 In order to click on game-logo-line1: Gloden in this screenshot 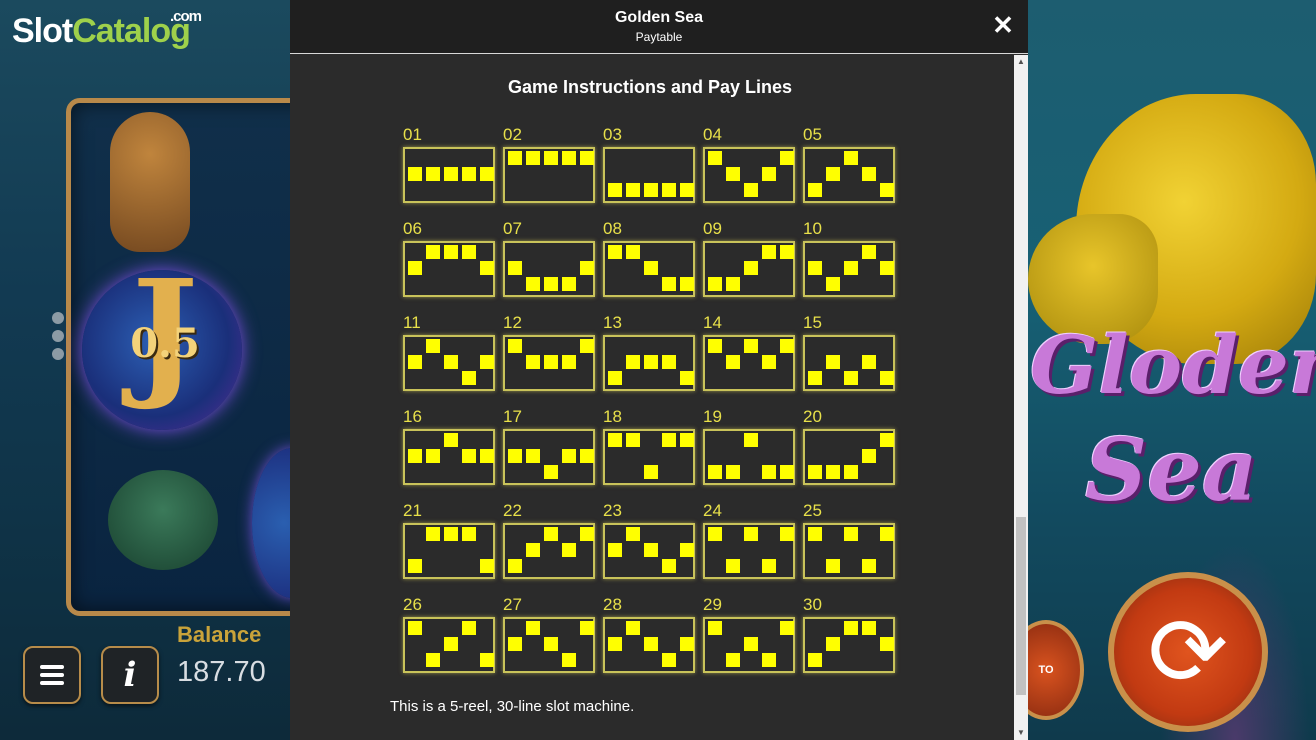, I will do `click(1173, 365)`.